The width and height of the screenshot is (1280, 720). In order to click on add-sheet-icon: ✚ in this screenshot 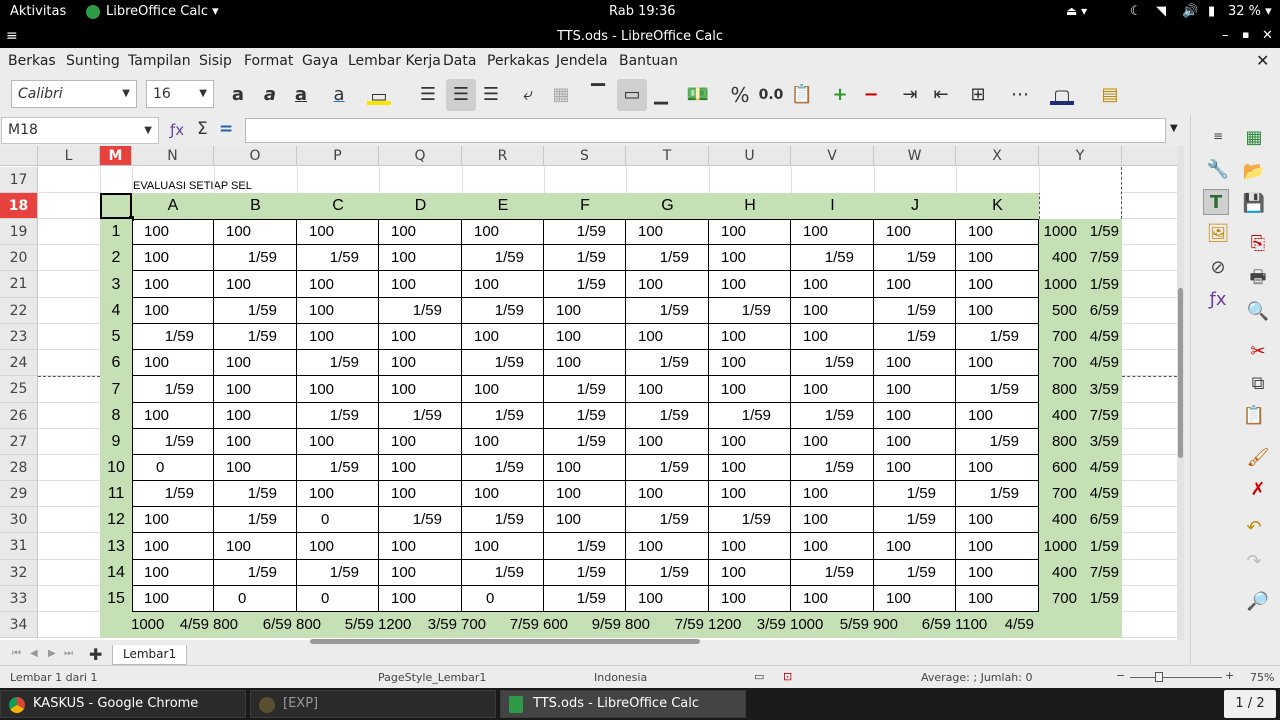, I will do `click(95, 654)`.